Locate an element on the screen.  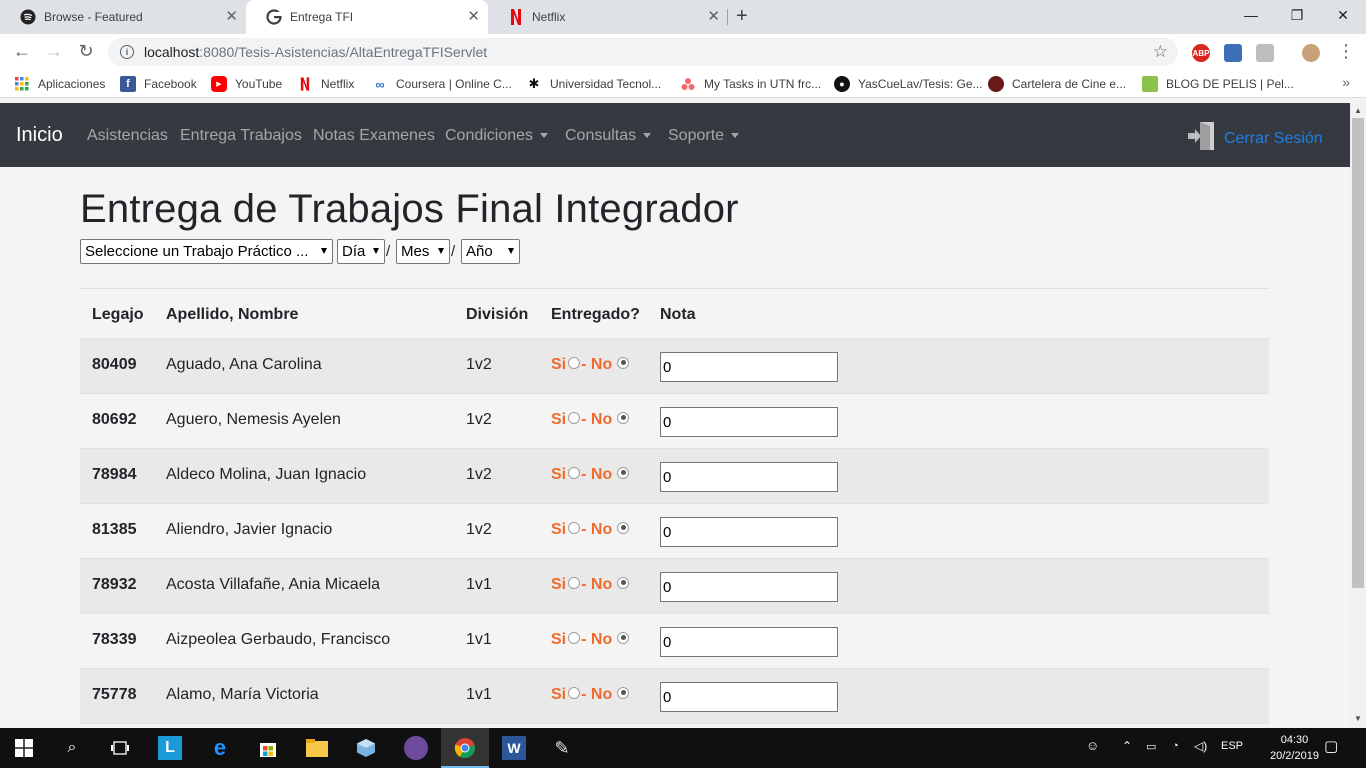
language-indicator: ESP is located at coordinates (1232, 746).